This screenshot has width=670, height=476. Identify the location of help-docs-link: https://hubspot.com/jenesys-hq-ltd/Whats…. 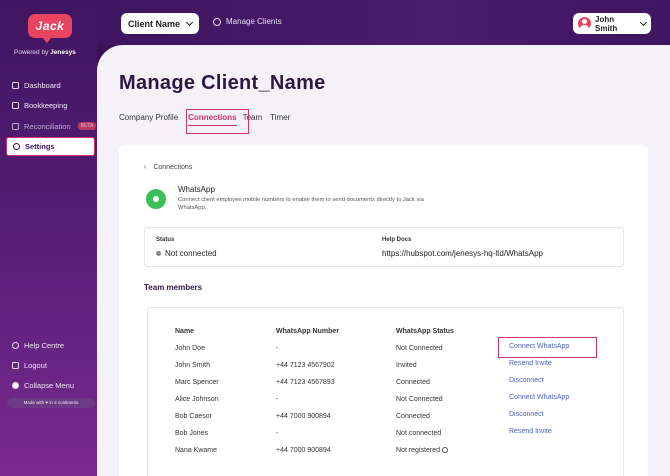
(462, 253).